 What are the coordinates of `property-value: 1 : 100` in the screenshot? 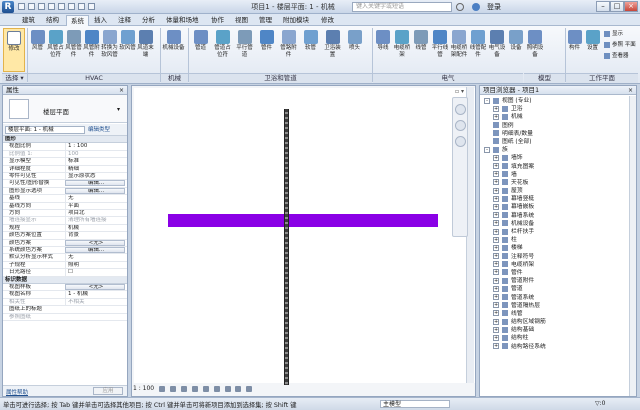 It's located at (95, 147).